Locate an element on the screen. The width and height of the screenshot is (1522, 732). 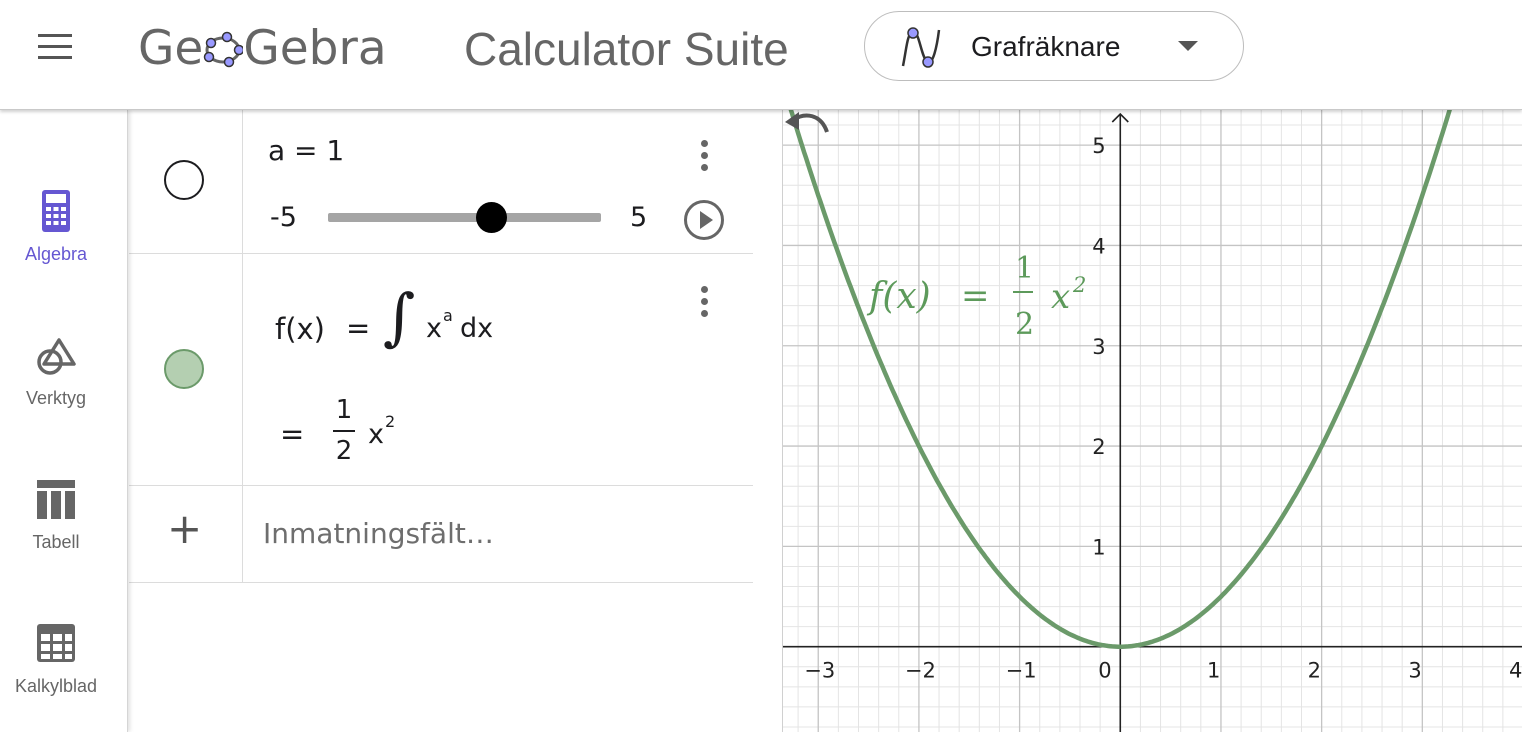
y-tick-label: 4 is located at coordinates (1098, 246).